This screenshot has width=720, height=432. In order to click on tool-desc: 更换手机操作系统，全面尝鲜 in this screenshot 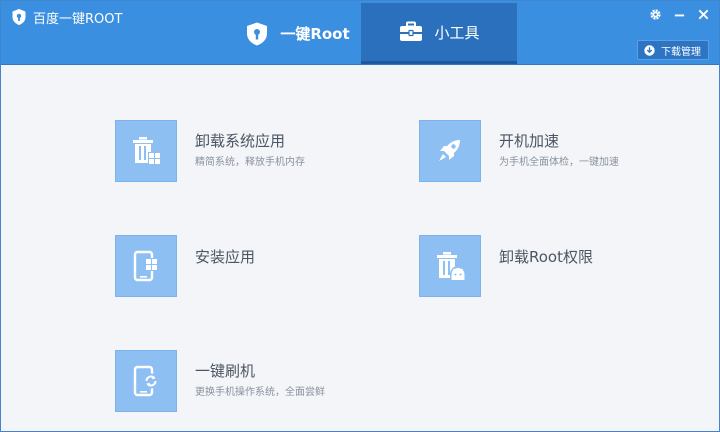, I will do `click(260, 392)`.